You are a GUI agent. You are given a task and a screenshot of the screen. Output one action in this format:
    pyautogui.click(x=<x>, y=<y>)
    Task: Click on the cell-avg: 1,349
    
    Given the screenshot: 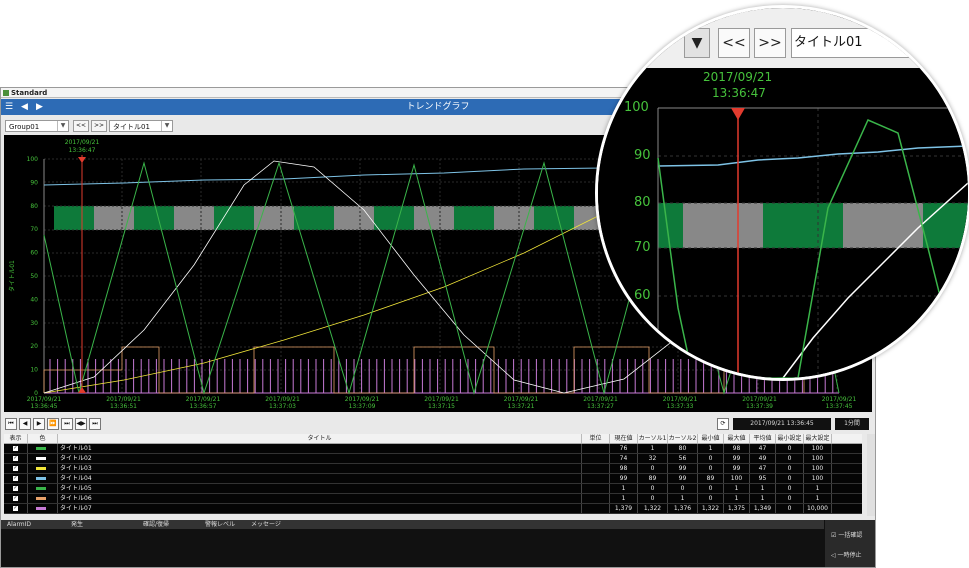 What is the action you would take?
    pyautogui.click(x=763, y=508)
    